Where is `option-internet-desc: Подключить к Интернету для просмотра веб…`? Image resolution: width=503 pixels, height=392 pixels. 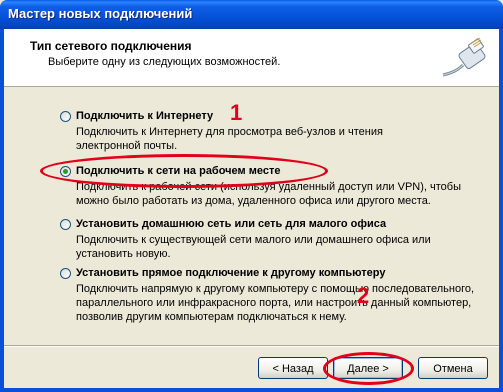
option-internet-desc: Подключить к Интернету для просмотра веб… is located at coordinates (229, 139).